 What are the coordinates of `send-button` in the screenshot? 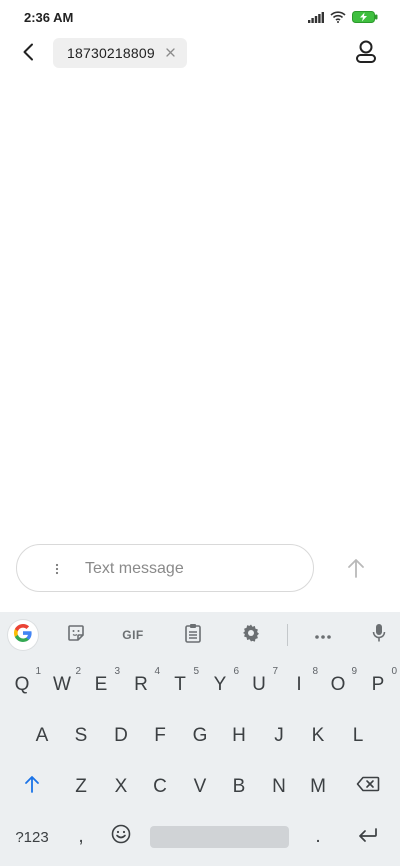 It's located at (356, 570).